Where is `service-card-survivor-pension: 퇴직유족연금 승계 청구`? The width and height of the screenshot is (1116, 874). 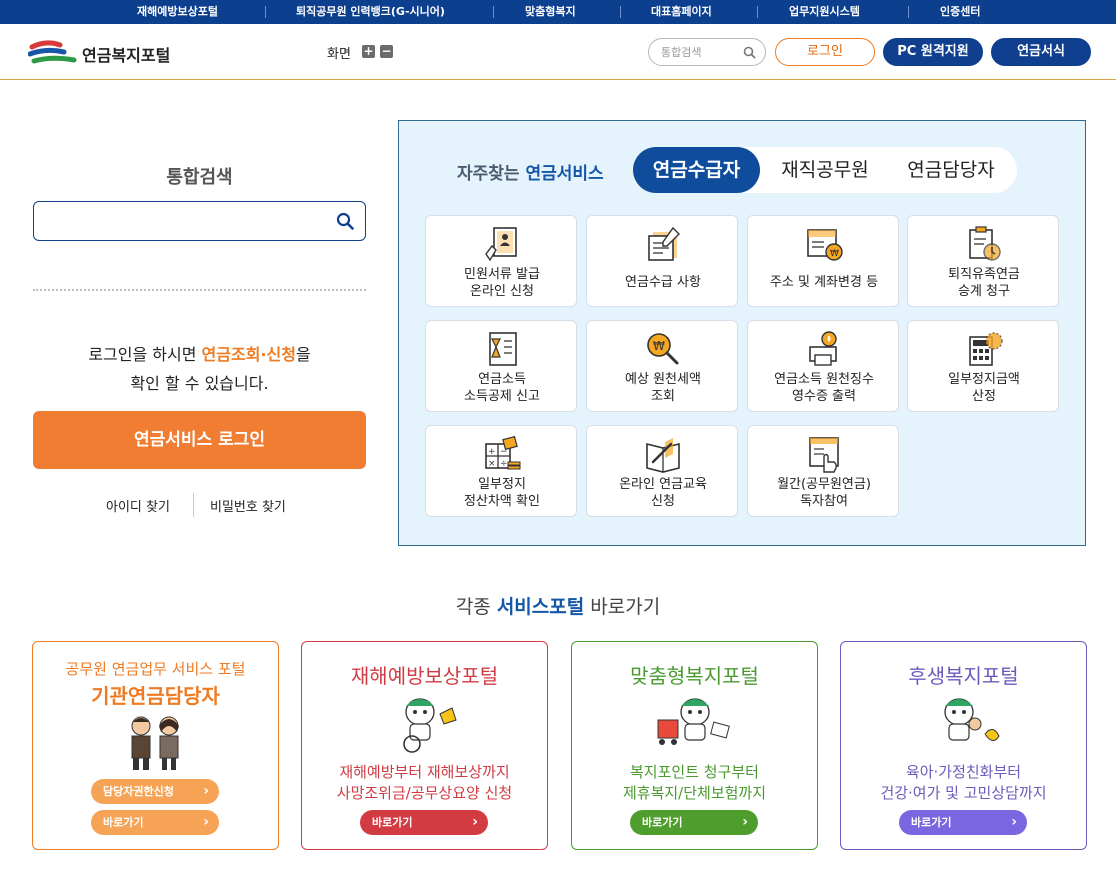
service-card-survivor-pension: 퇴직유족연금 승계 청구 is located at coordinates (983, 261).